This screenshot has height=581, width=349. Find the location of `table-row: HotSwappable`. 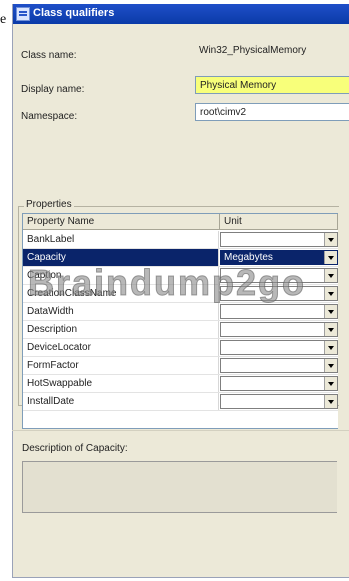

table-row: HotSwappable is located at coordinates (180, 384).